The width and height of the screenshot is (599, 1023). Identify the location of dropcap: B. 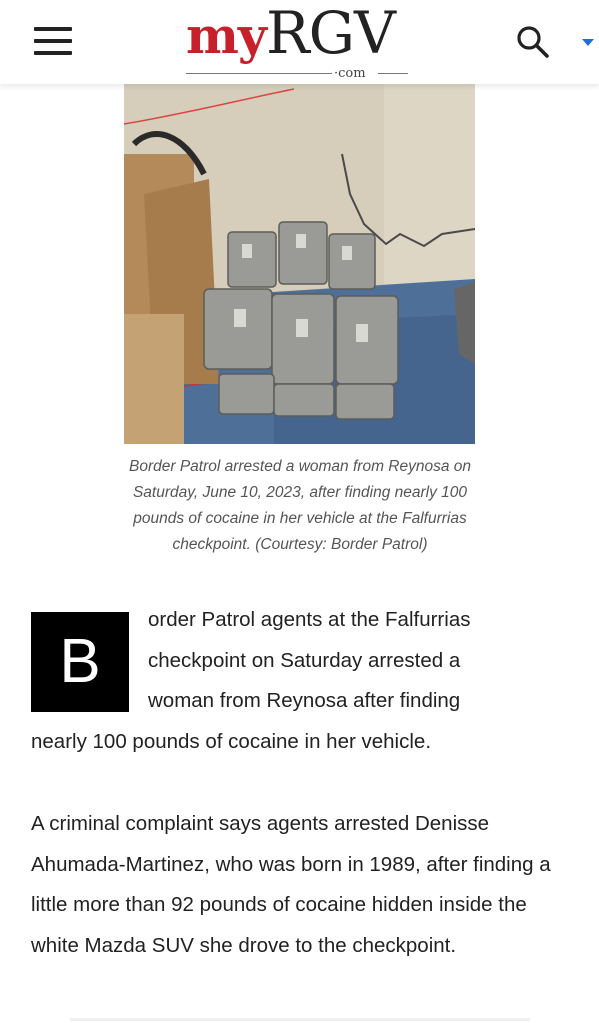
(80, 662).